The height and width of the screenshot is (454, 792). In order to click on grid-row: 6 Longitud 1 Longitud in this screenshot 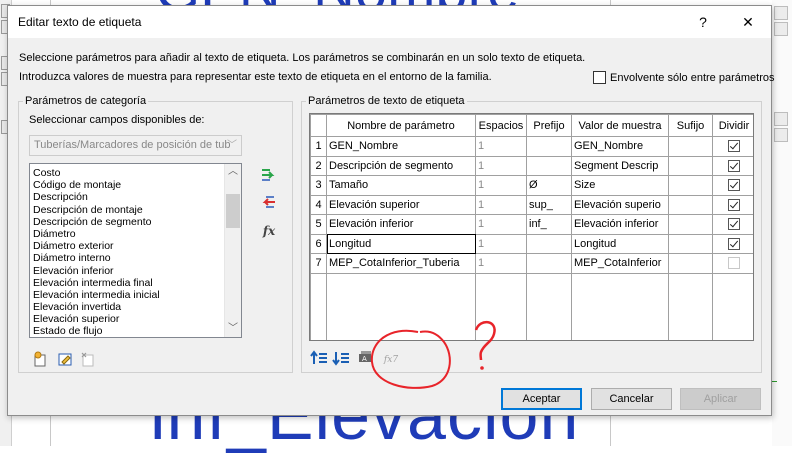, I will do `click(531, 243)`.